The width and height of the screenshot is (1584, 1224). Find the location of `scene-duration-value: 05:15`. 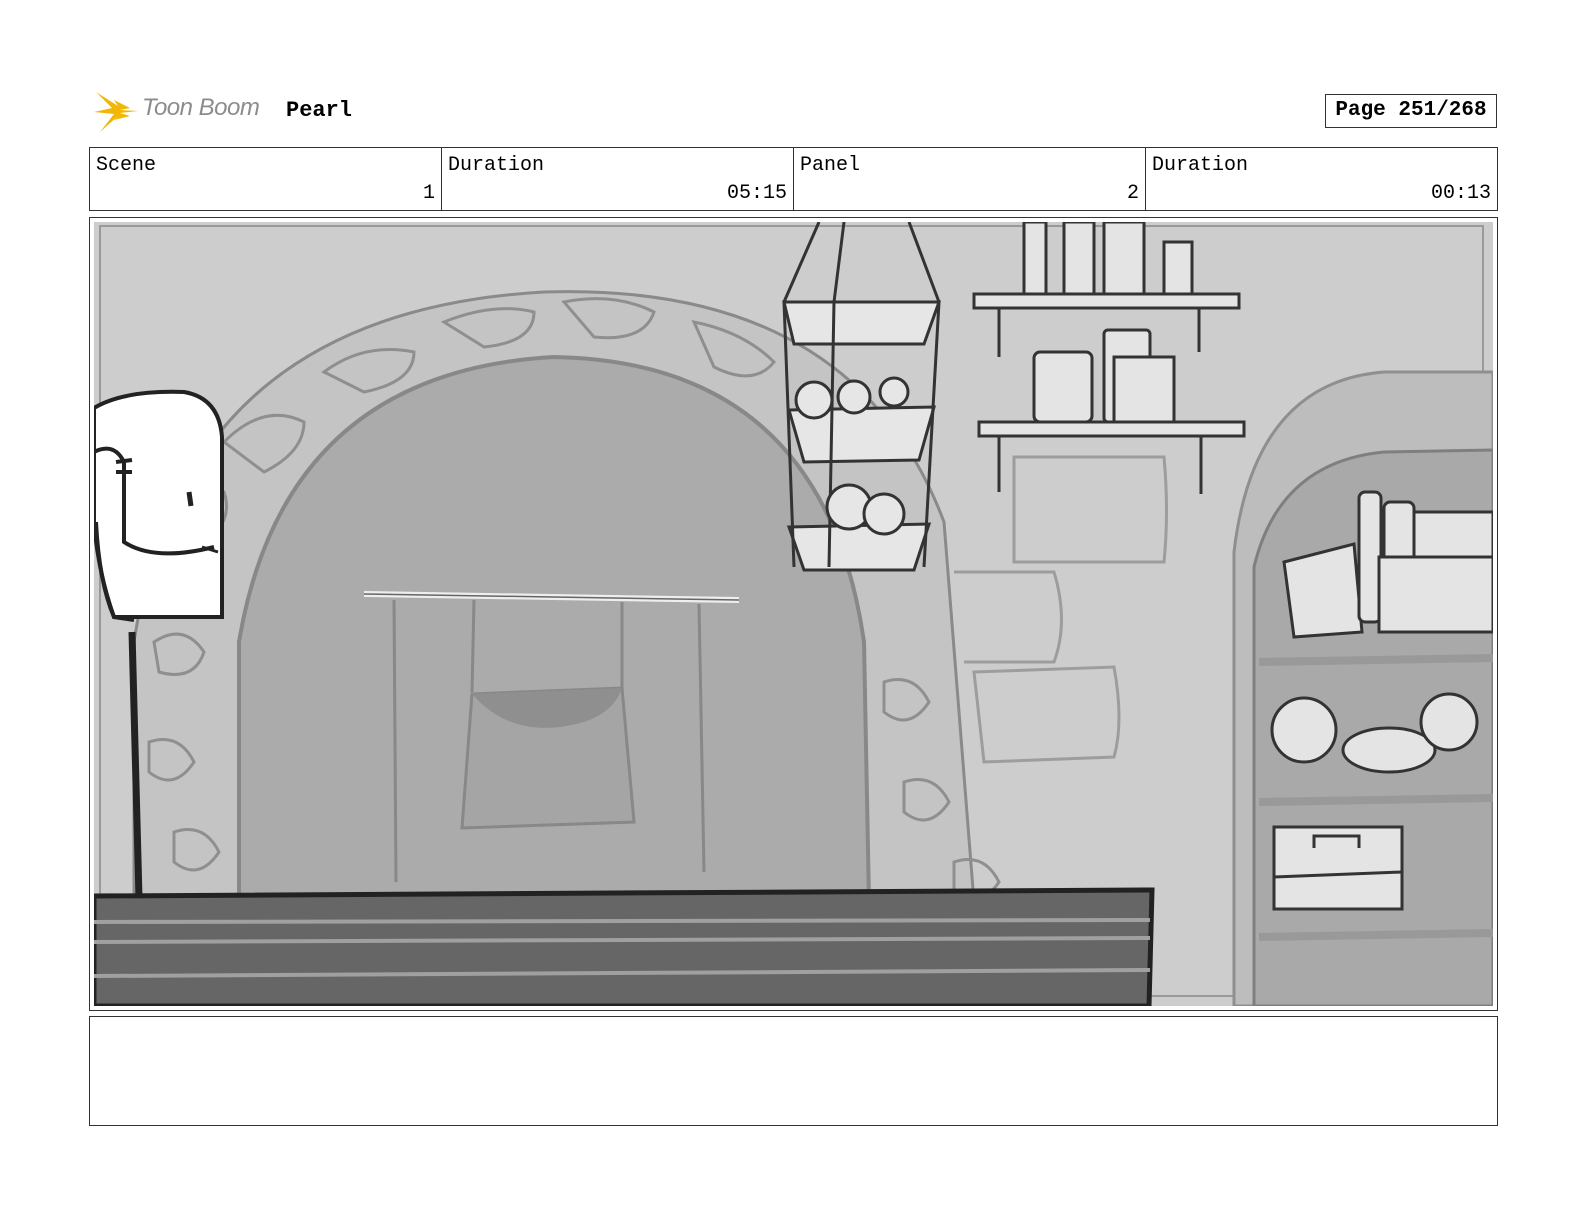

scene-duration-value: 05:15 is located at coordinates (756, 193).